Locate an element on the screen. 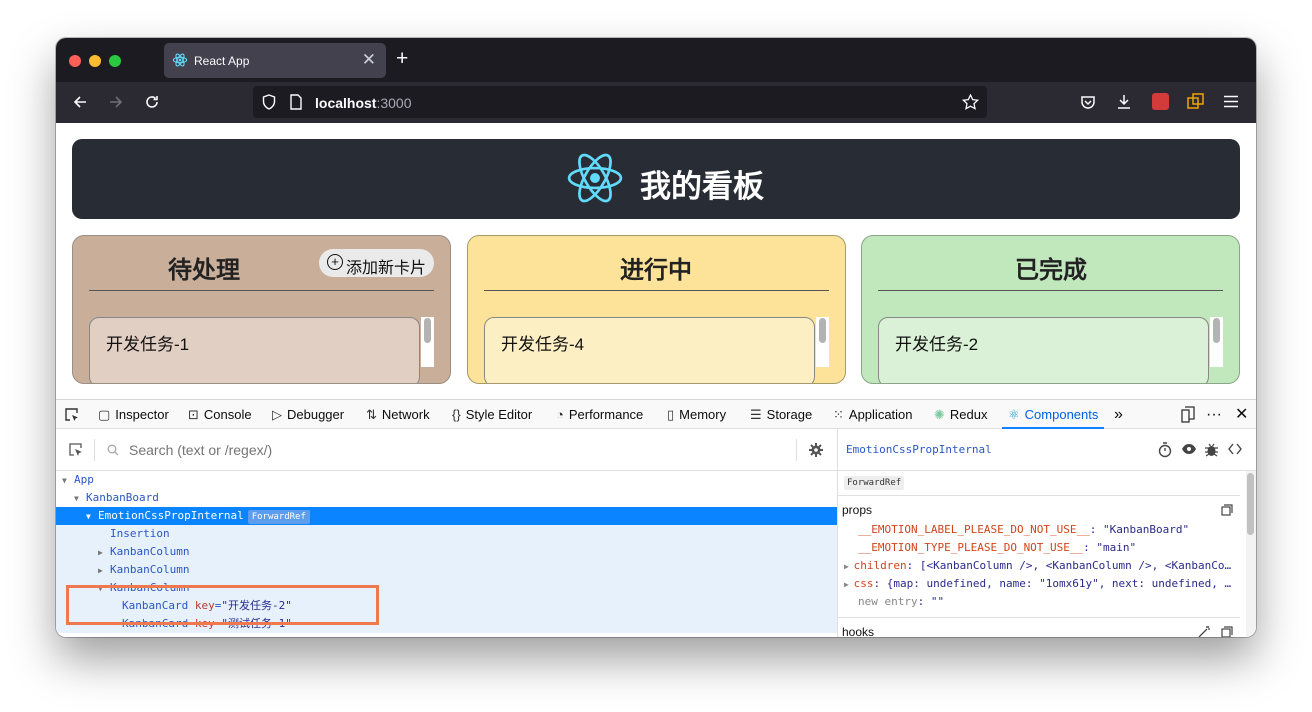 Image resolution: width=1312 pixels, height=712 pixels. view-source-icon is located at coordinates (1235, 449).